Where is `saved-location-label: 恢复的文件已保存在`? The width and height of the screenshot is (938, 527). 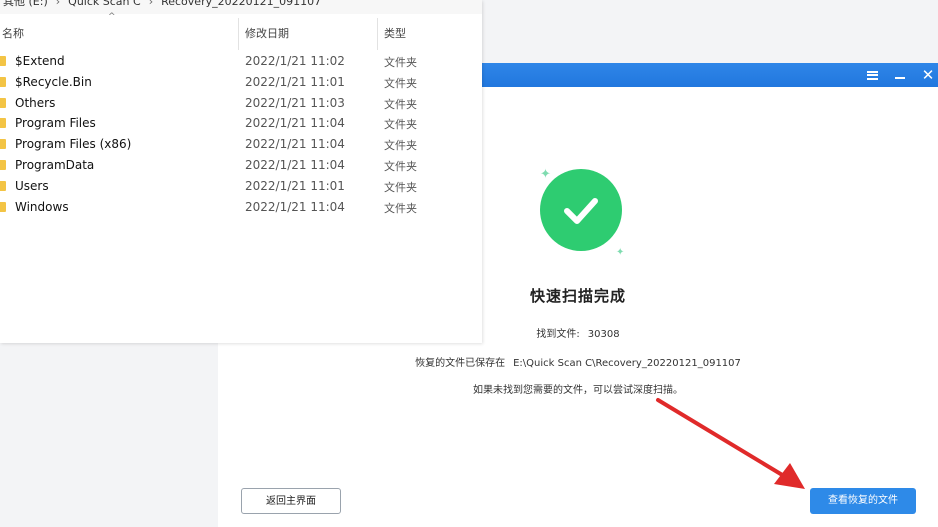
saved-location-label: 恢复的文件已保存在 is located at coordinates (460, 363).